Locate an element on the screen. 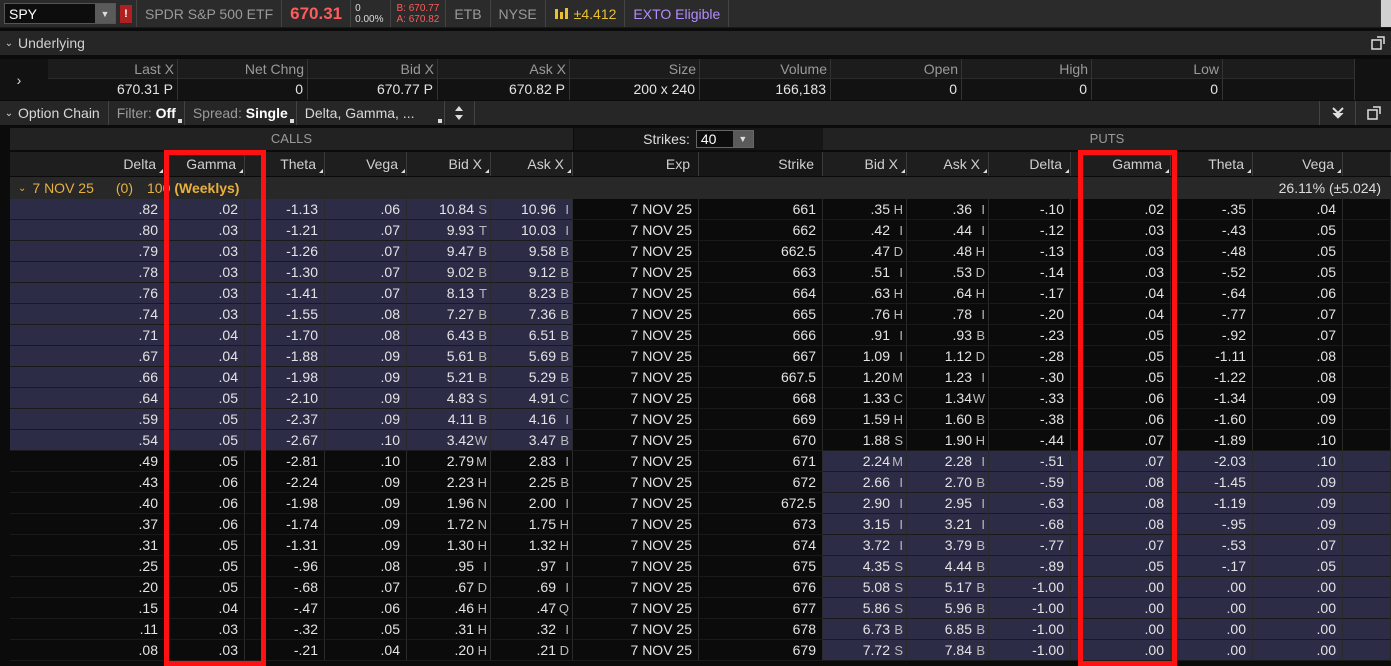 Image resolution: width=1391 pixels, height=666 pixels. cell-c-ask: .32 I is located at coordinates (532, 629).